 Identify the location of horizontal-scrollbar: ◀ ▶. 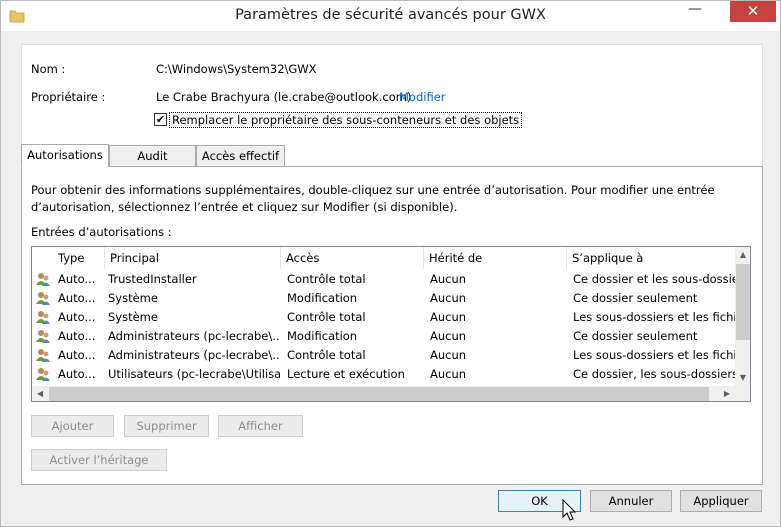
(383, 393).